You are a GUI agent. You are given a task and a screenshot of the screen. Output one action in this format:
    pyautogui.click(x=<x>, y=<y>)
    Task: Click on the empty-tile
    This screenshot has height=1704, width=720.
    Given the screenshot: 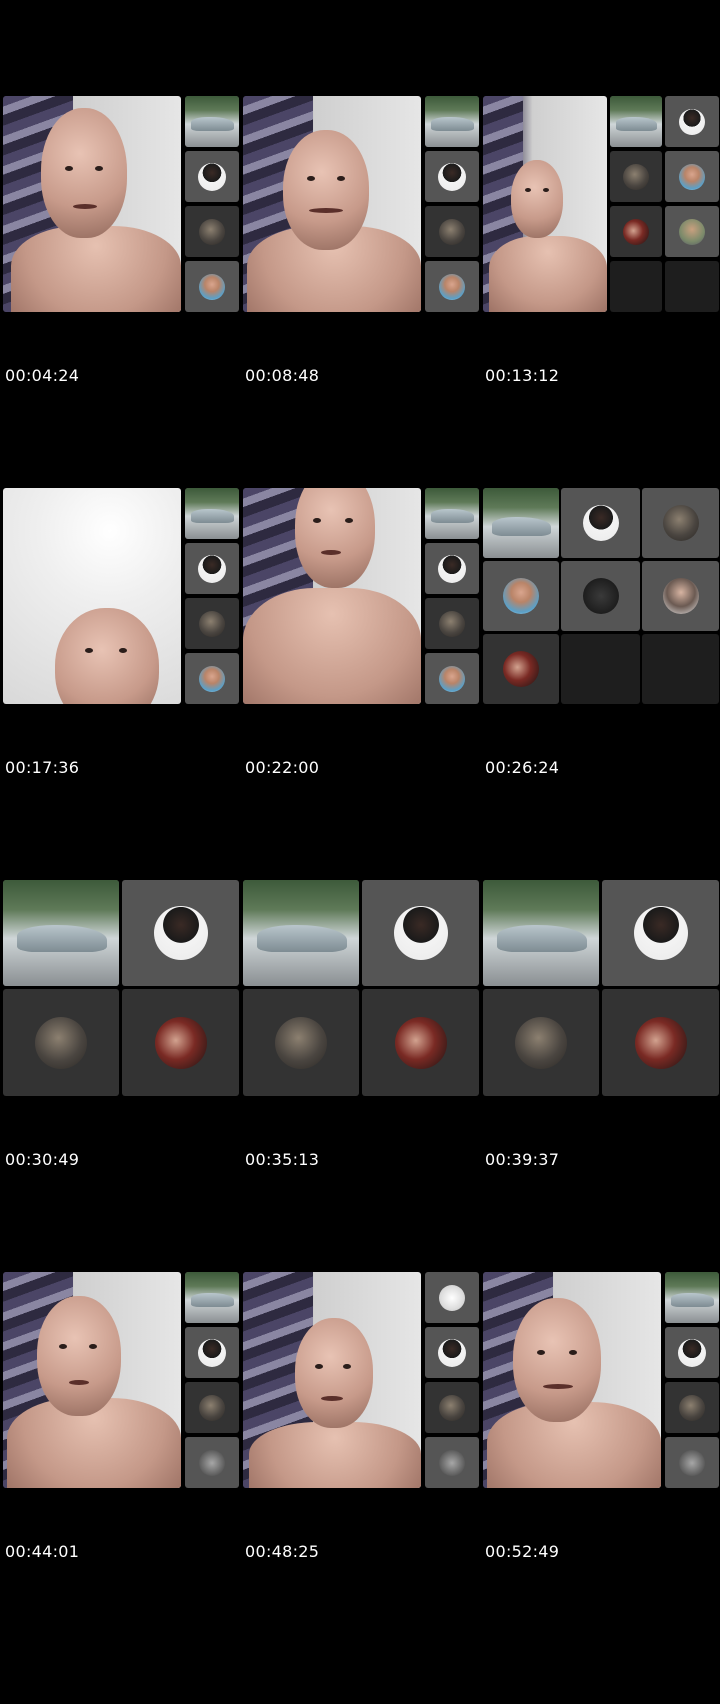 What is the action you would take?
    pyautogui.click(x=692, y=286)
    